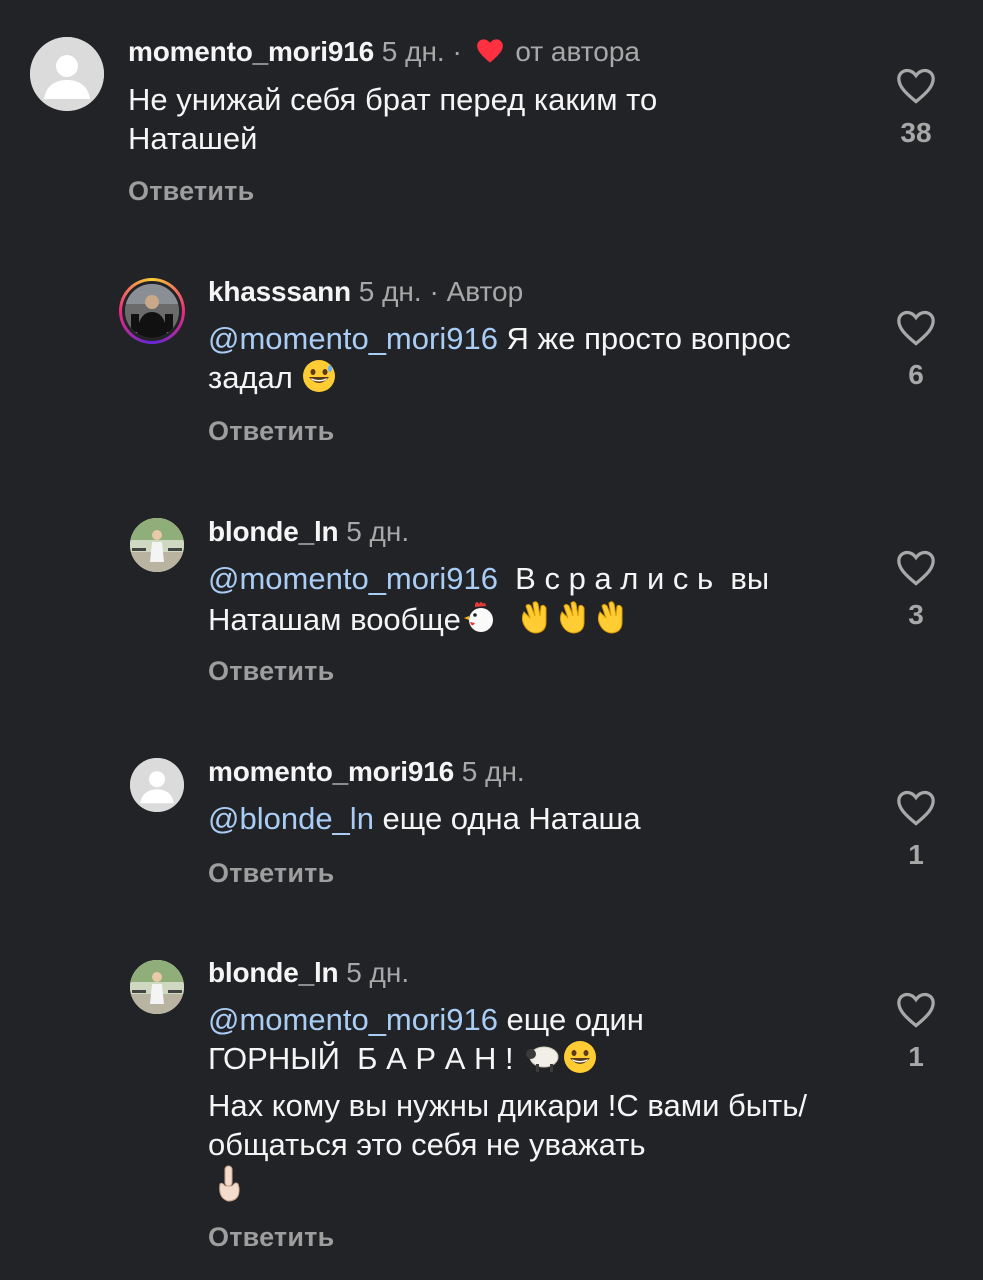 The width and height of the screenshot is (983, 1280). Describe the element at coordinates (291, 818) in the screenshot. I see `mention-link: @blonde_ln` at that location.